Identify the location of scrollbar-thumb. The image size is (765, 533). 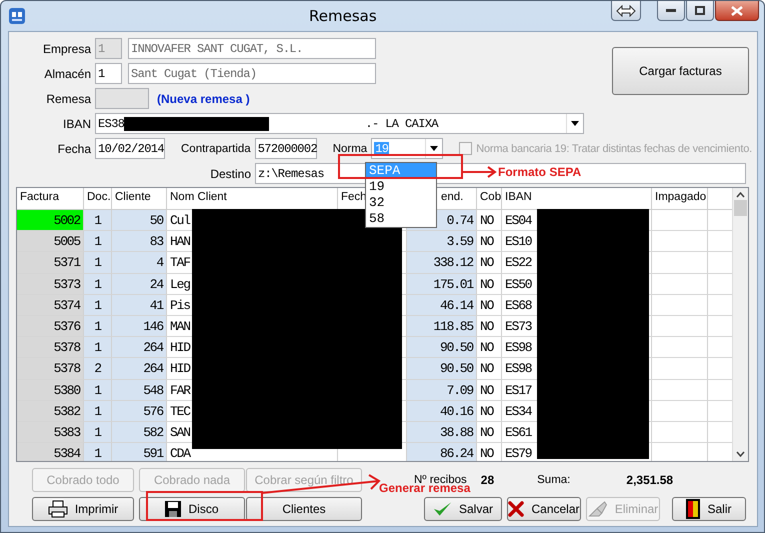
(740, 208).